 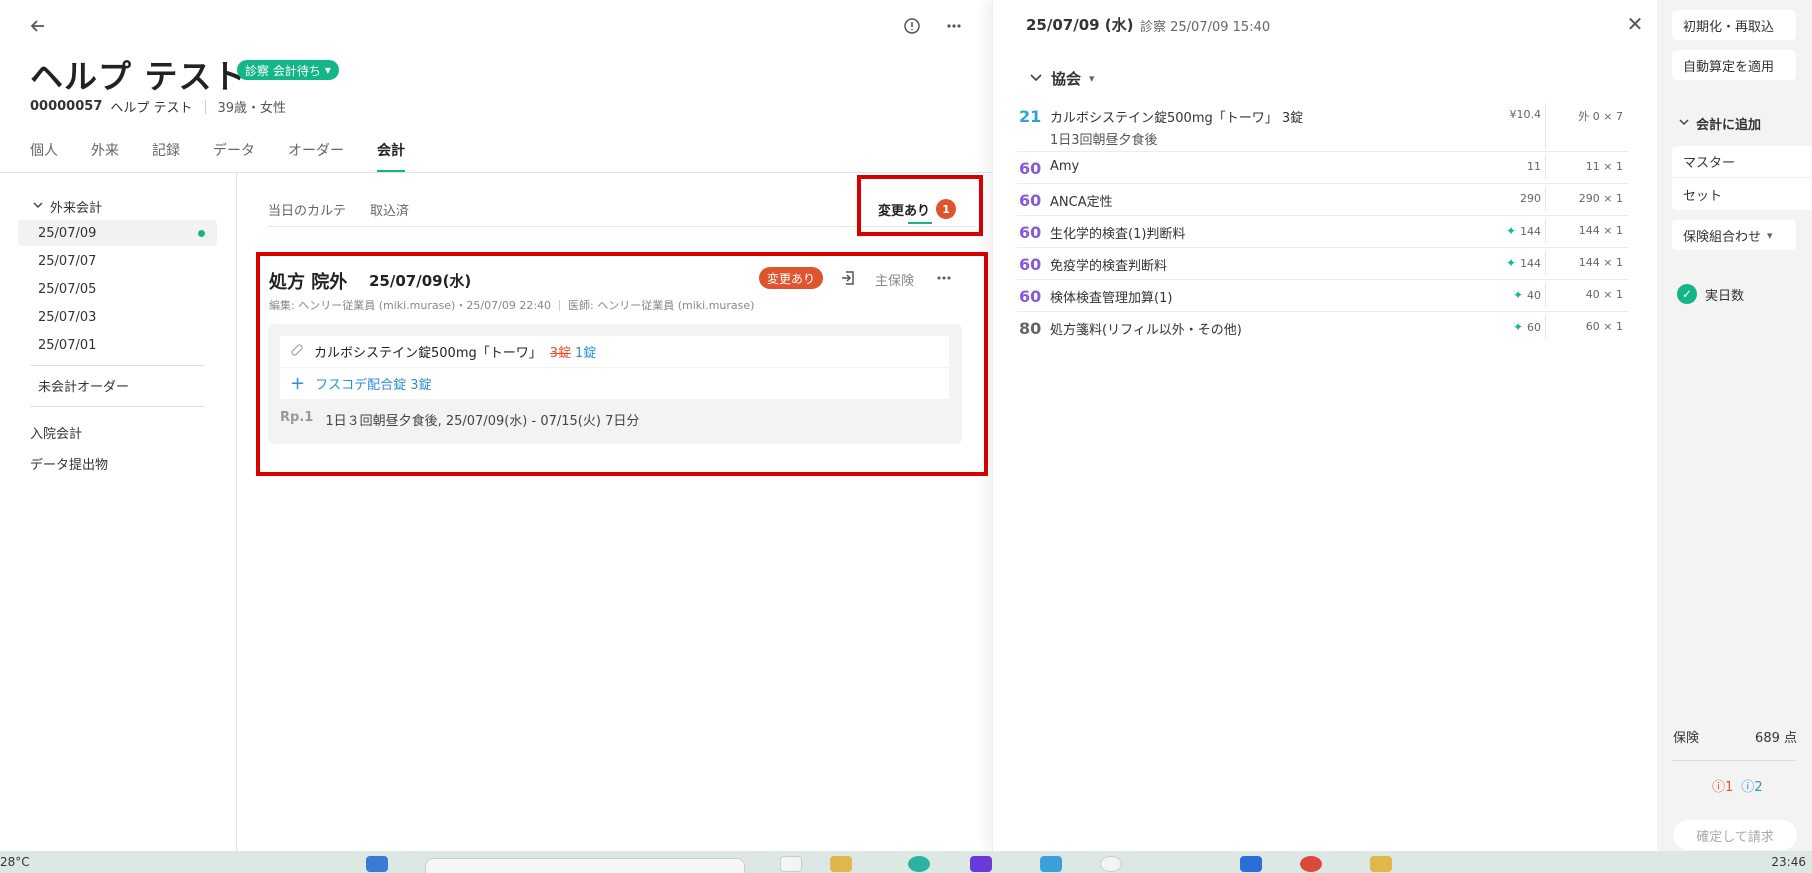 What do you see at coordinates (428, 353) in the screenshot?
I see `drug-name: カルボシステイン錠500mg「トーワ」` at bounding box center [428, 353].